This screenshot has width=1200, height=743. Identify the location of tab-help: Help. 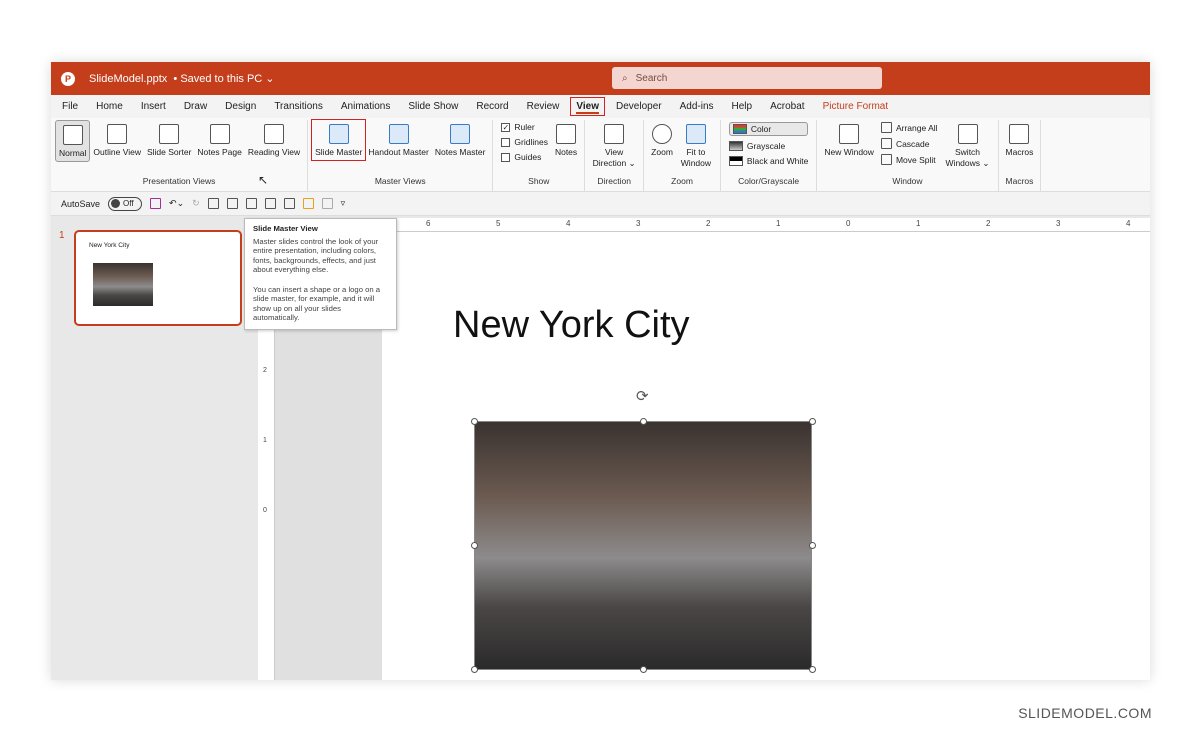
(742, 106).